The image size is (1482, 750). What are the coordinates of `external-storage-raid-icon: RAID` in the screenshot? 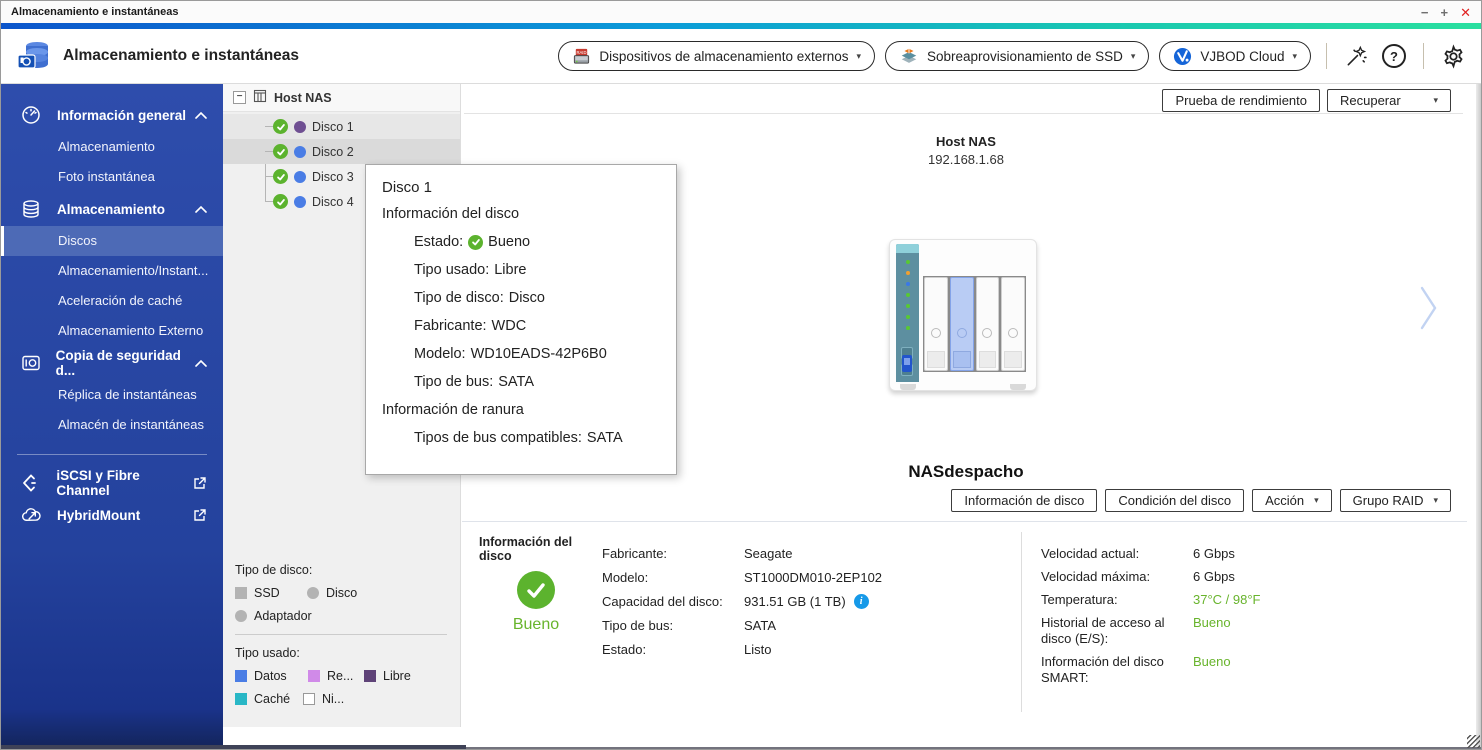 It's located at (581, 56).